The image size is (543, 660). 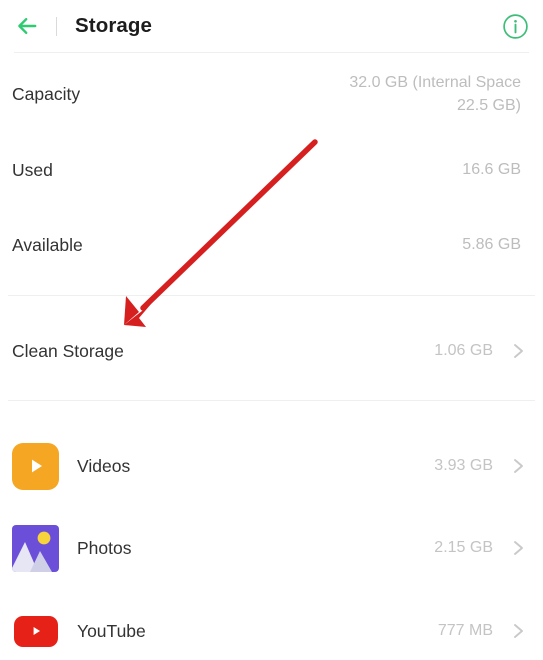 What do you see at coordinates (463, 465) in the screenshot?
I see `row-value: 3.93 GB` at bounding box center [463, 465].